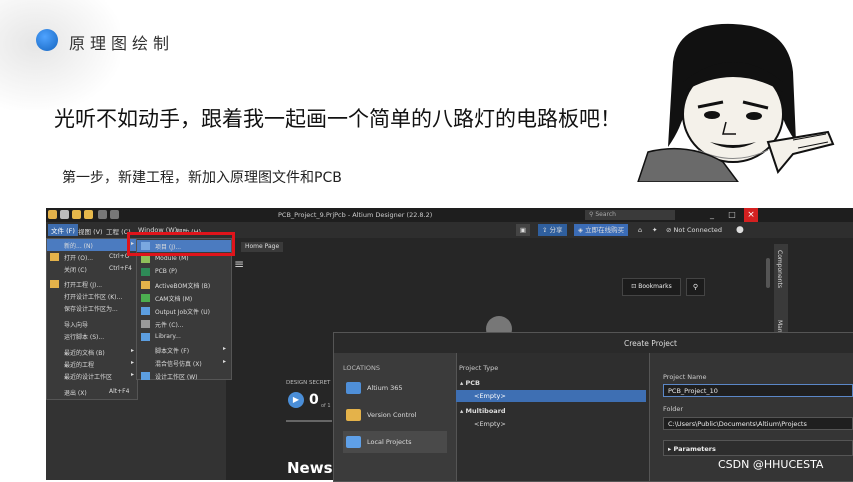  What do you see at coordinates (640, 230) in the screenshot?
I see `home-icon: ⌂` at bounding box center [640, 230].